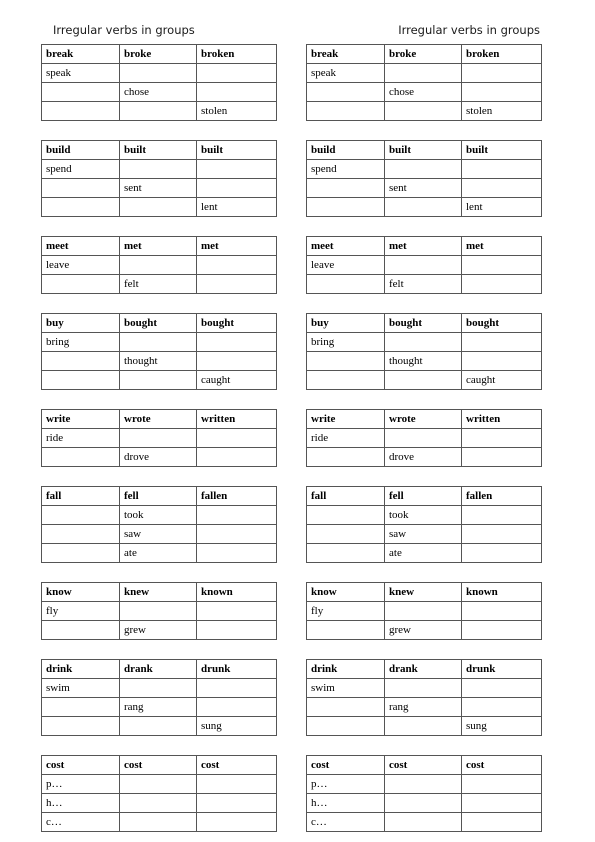  What do you see at coordinates (159, 707) in the screenshot?
I see `table-row: rang` at bounding box center [159, 707].